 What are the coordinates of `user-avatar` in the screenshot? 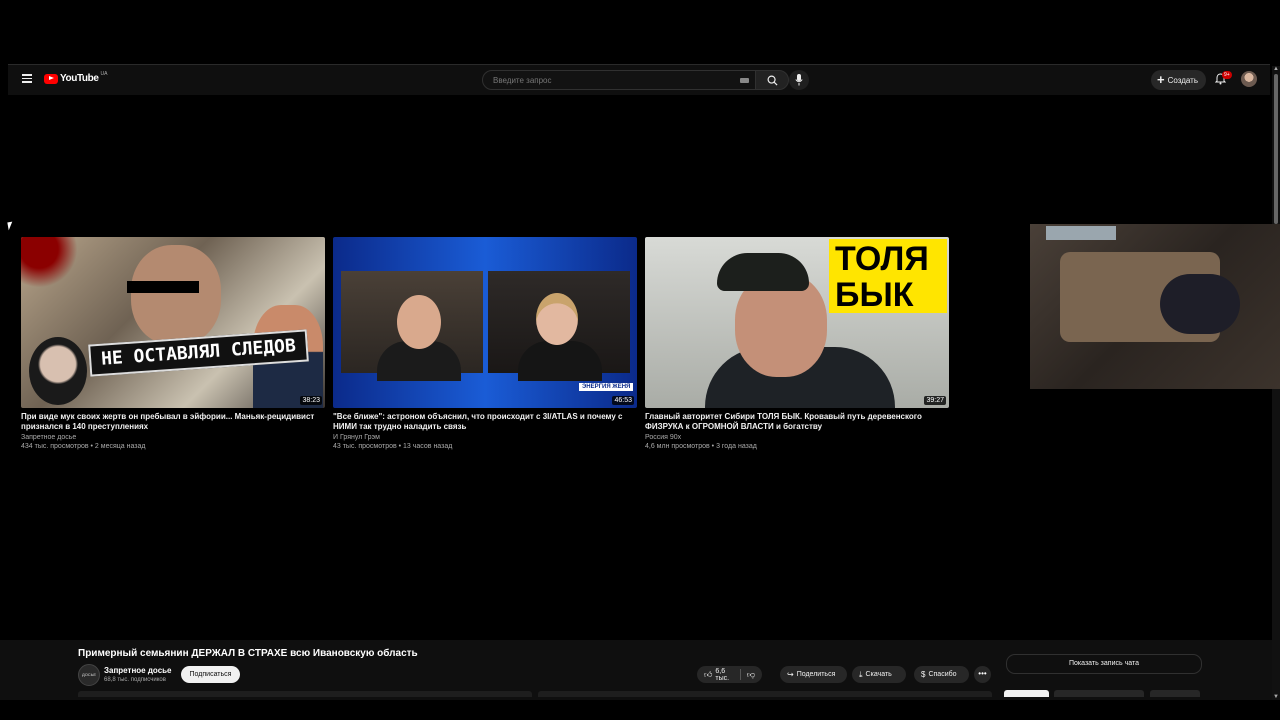 It's located at (1249, 79).